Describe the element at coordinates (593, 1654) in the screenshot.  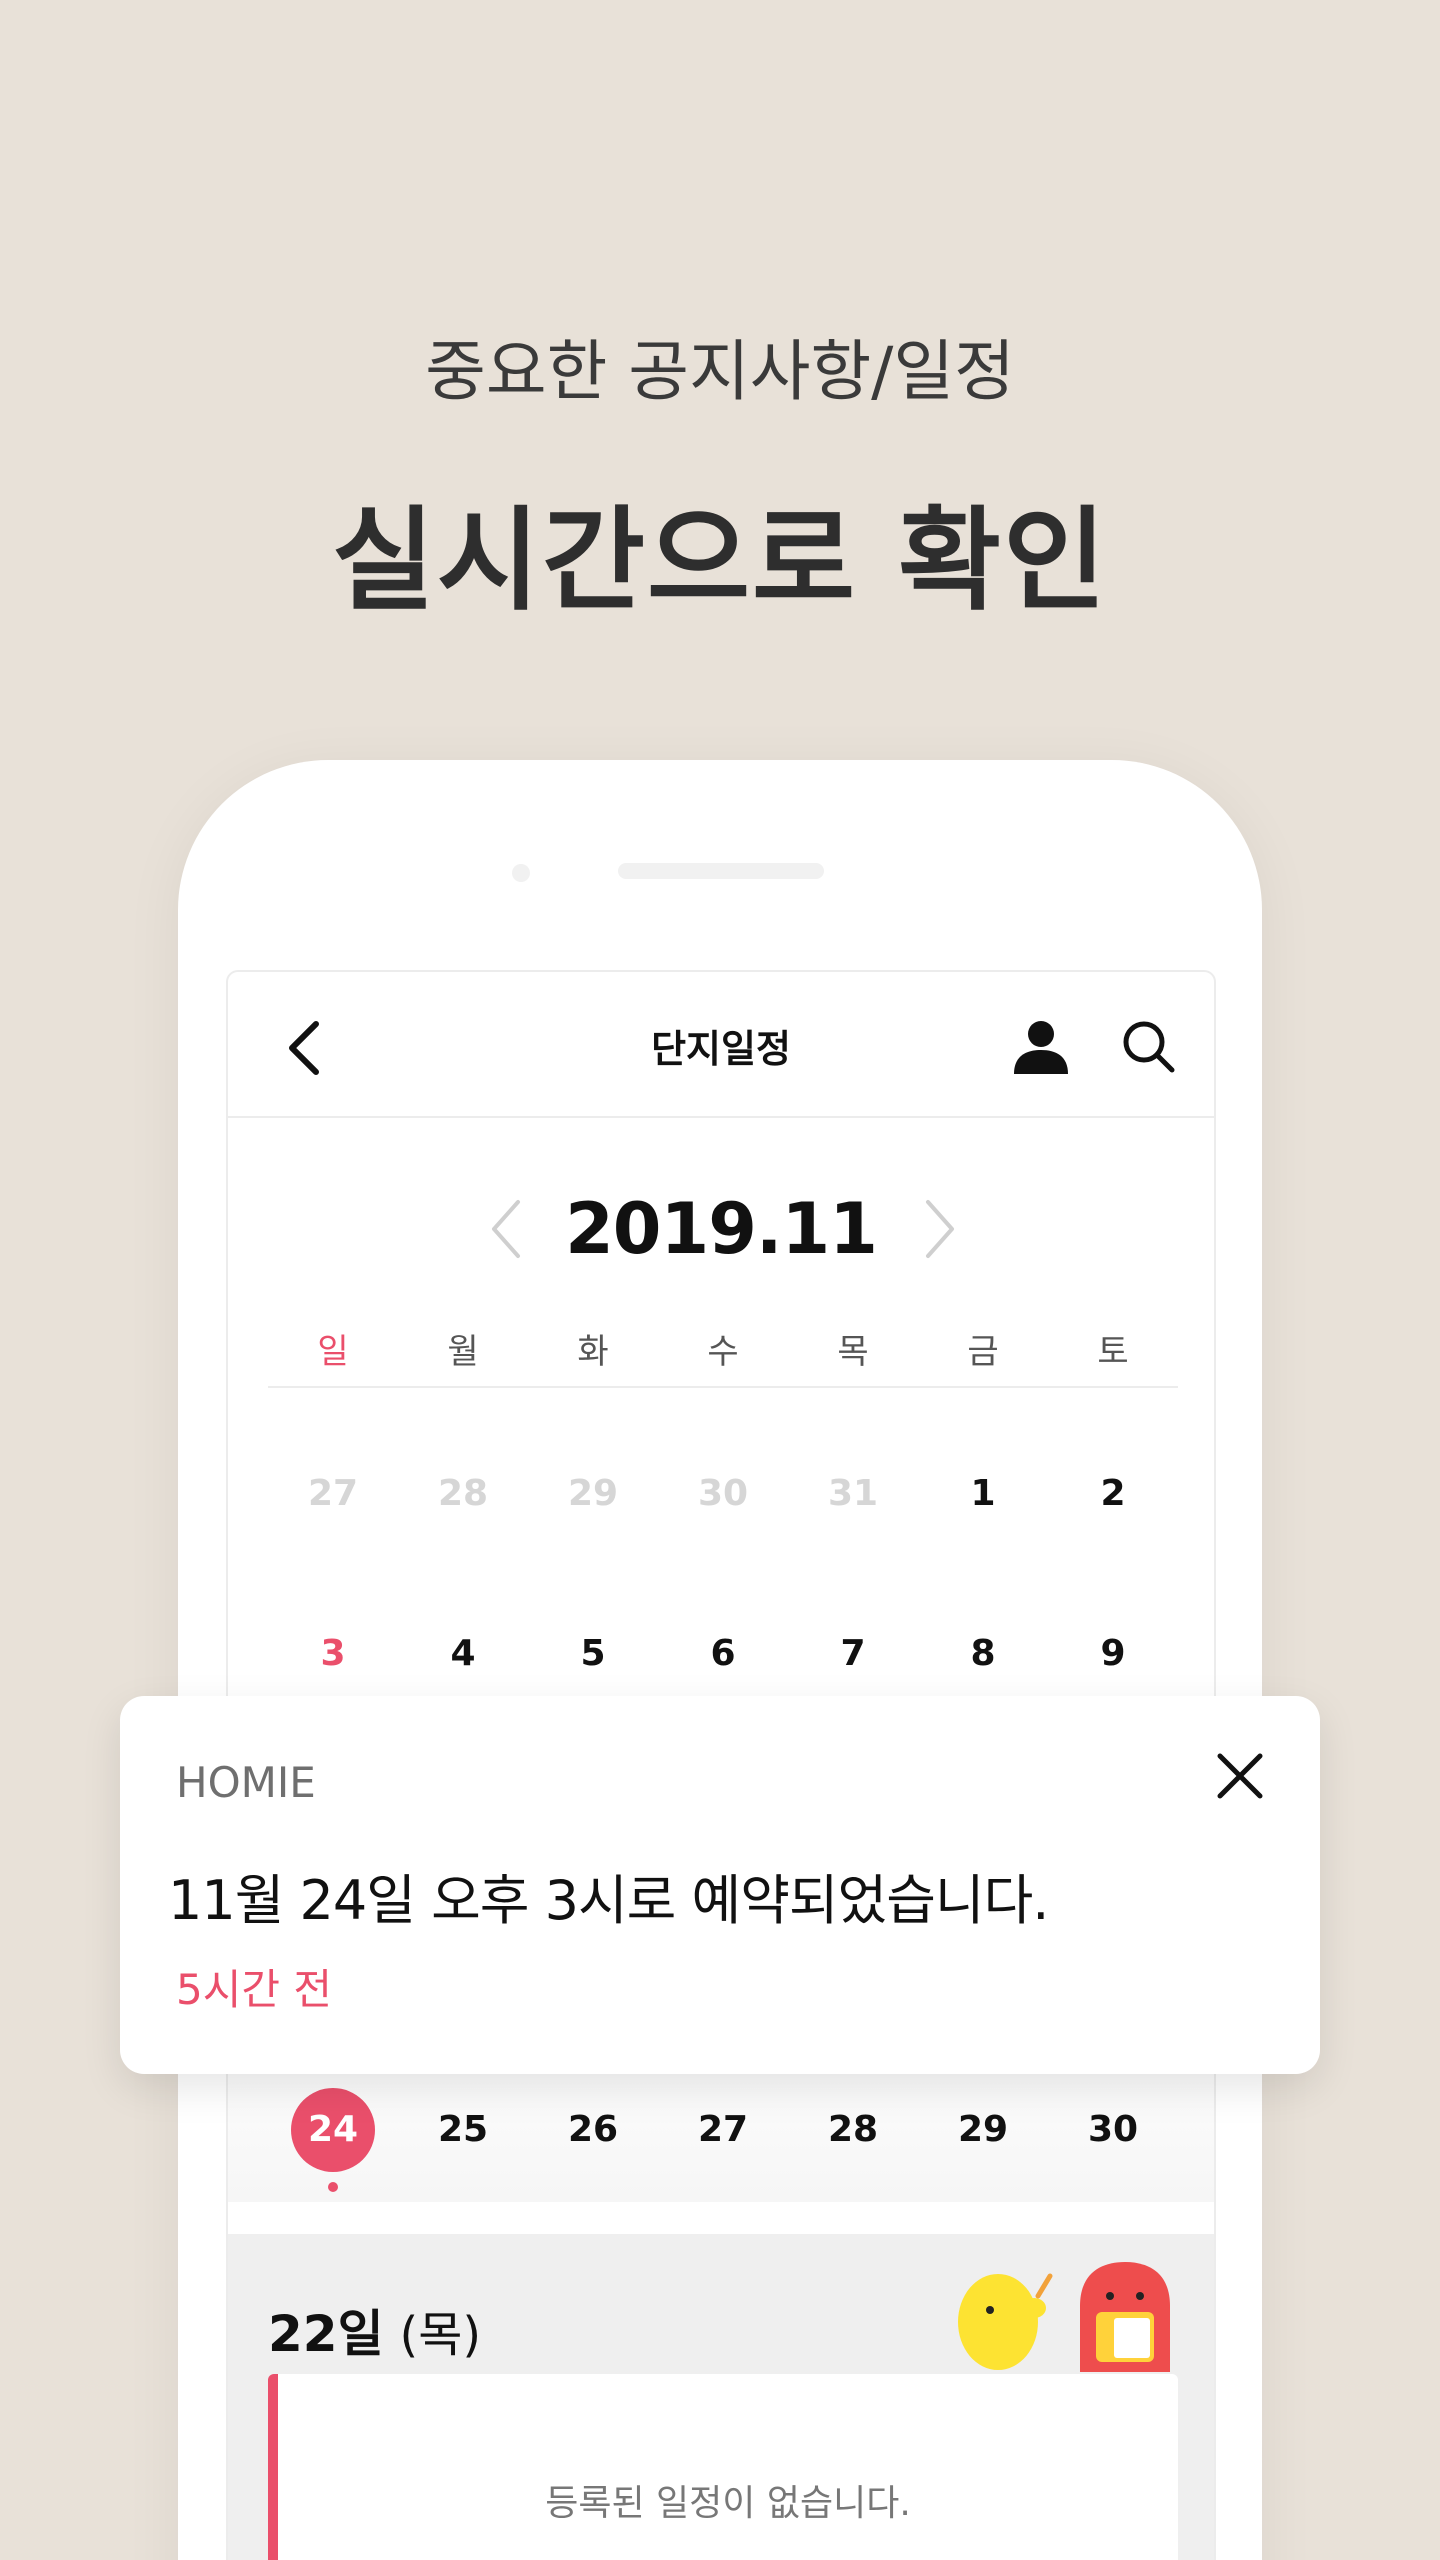
I see `calendar-day: 5` at that location.